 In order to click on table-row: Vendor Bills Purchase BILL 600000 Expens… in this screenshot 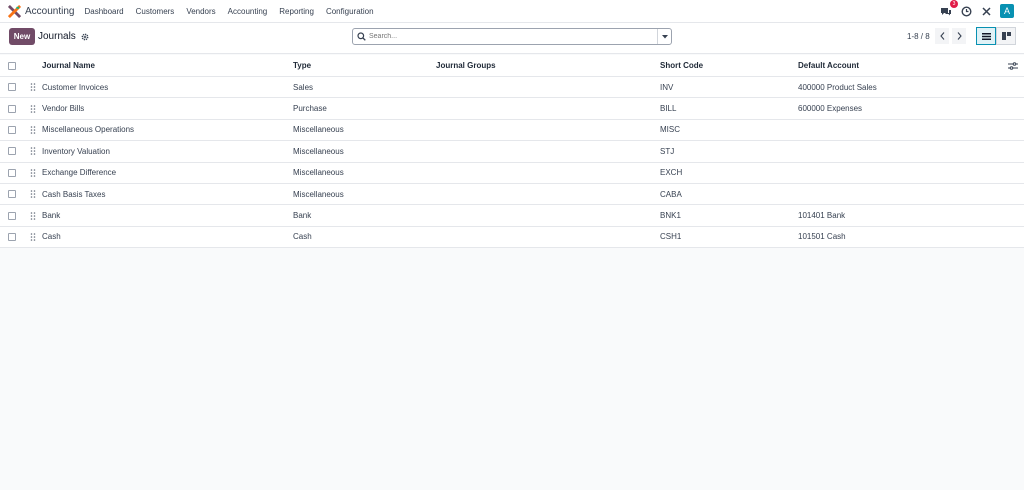, I will do `click(512, 109)`.